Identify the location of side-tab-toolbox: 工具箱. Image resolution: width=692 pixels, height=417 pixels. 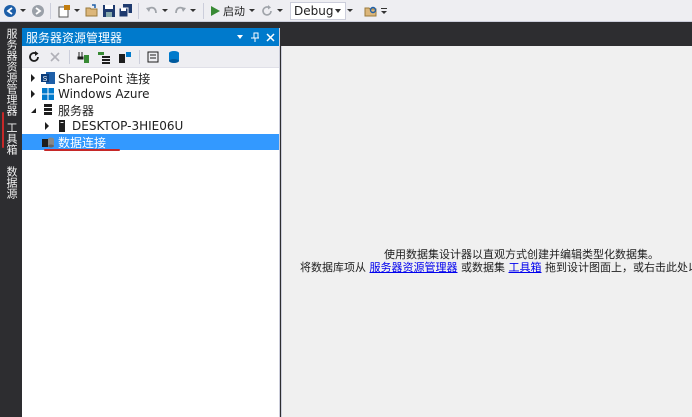
(11, 140).